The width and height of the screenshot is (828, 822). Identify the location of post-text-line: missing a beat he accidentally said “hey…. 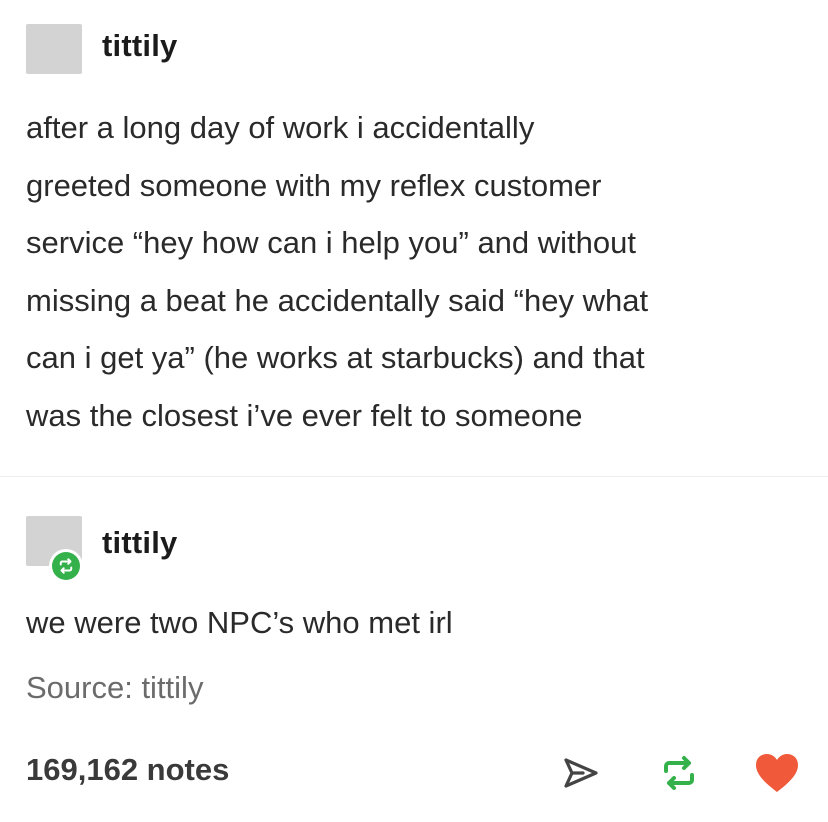
(337, 300).